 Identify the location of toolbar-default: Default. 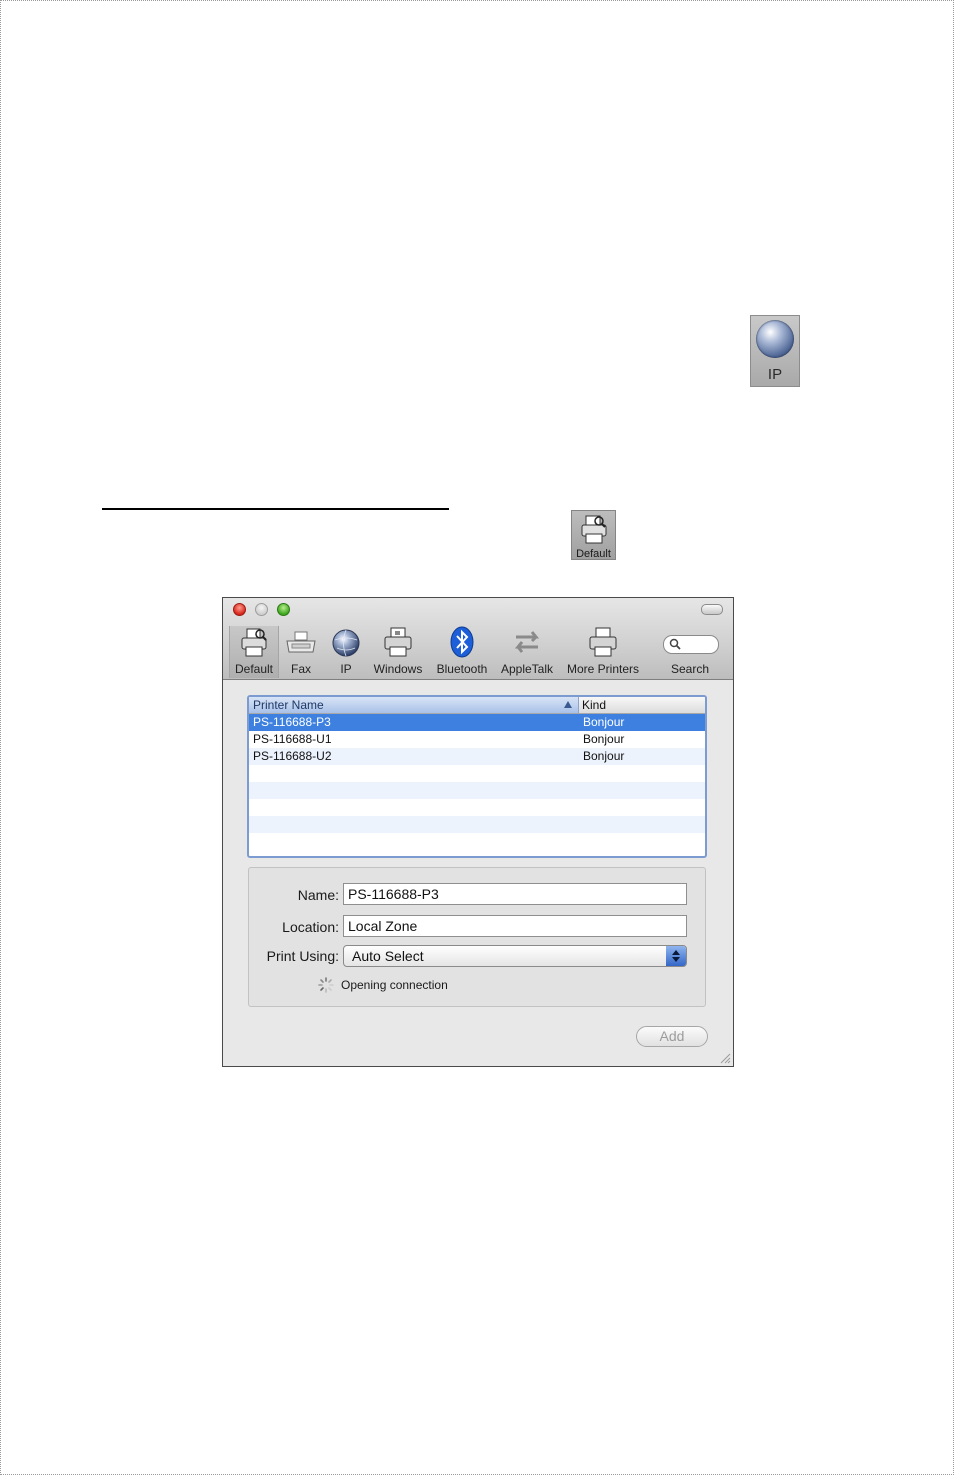
(254, 652).